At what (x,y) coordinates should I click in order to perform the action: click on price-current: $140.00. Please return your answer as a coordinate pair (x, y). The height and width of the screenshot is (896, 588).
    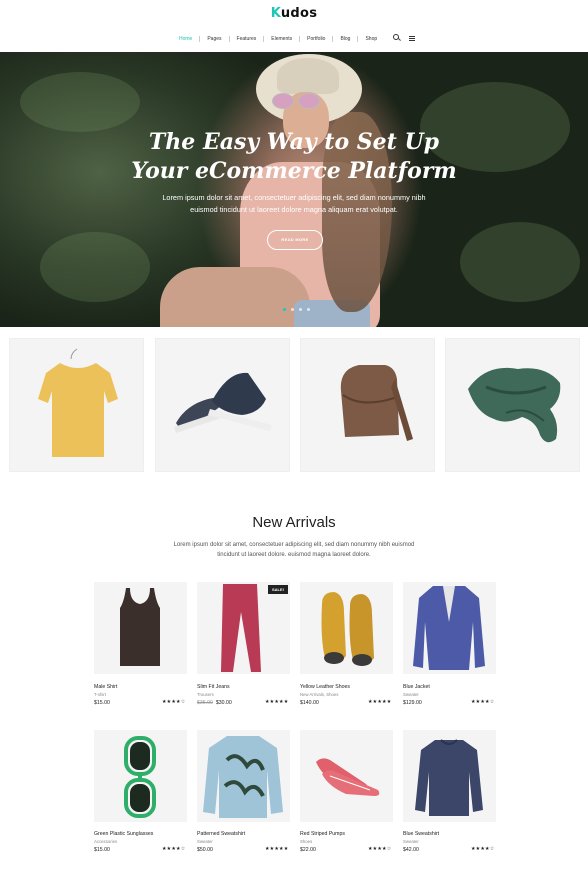
    Looking at the image, I should click on (309, 703).